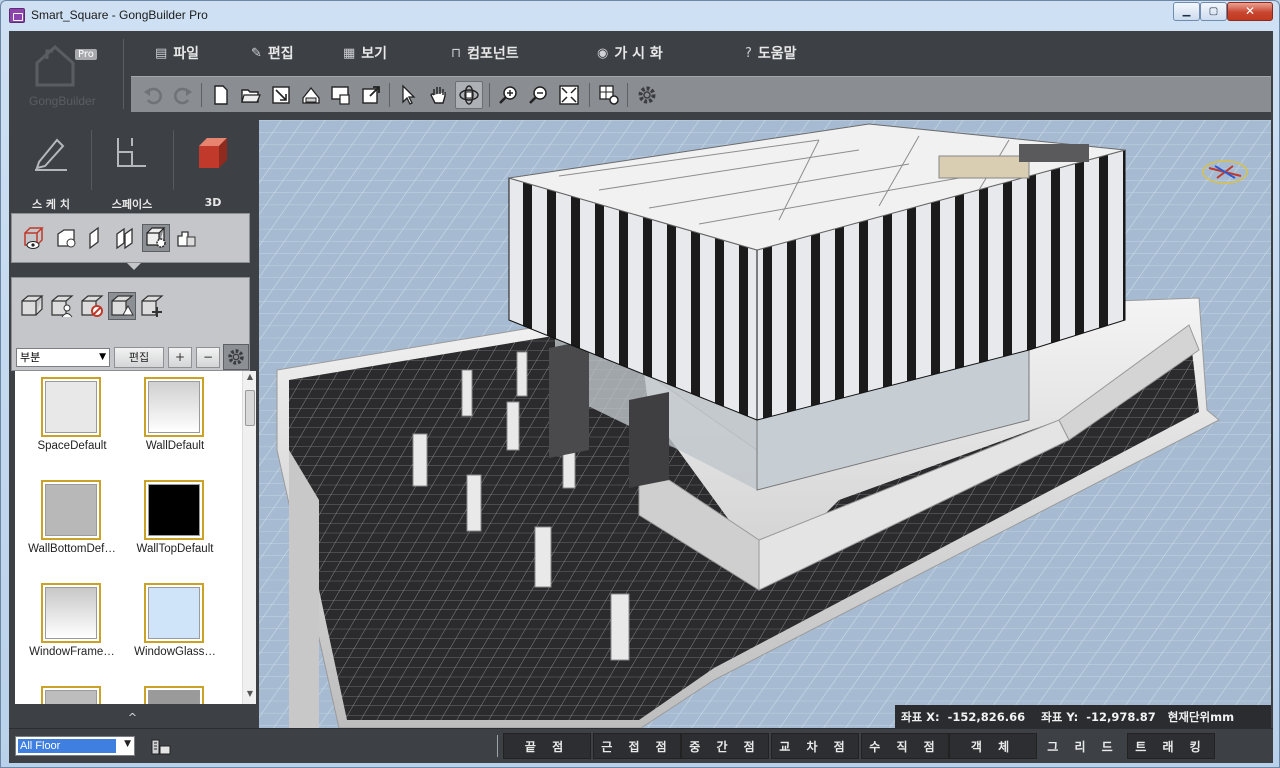 This screenshot has height=768, width=1280. Describe the element at coordinates (1083, 746) in the screenshot. I see `snap-toggle: 그 리 드` at that location.